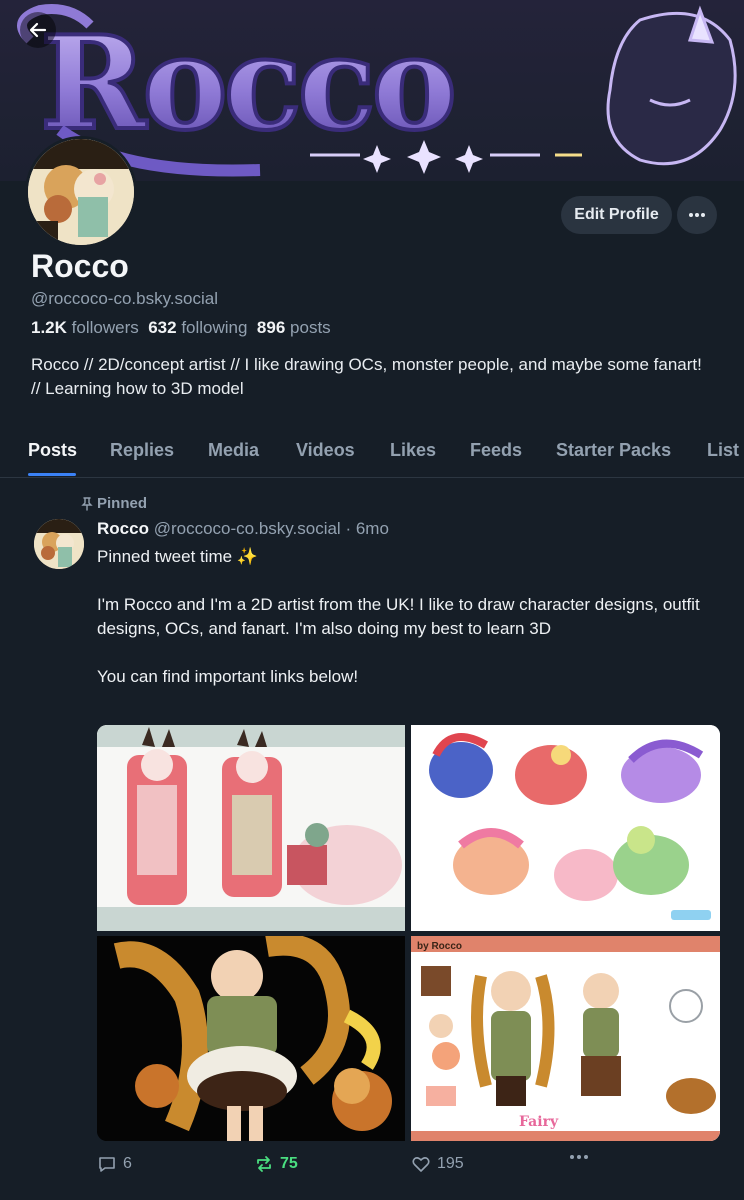  What do you see at coordinates (105, 327) in the screenshot?
I see `followers-label: followers` at bounding box center [105, 327].